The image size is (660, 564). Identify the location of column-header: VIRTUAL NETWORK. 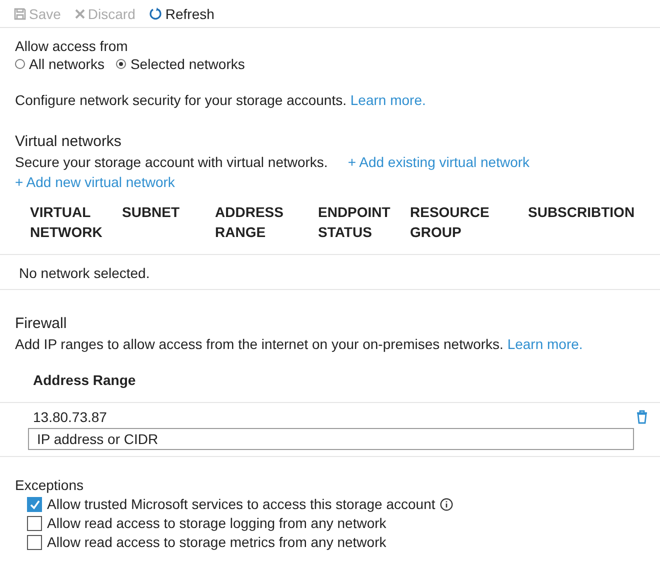
(66, 222).